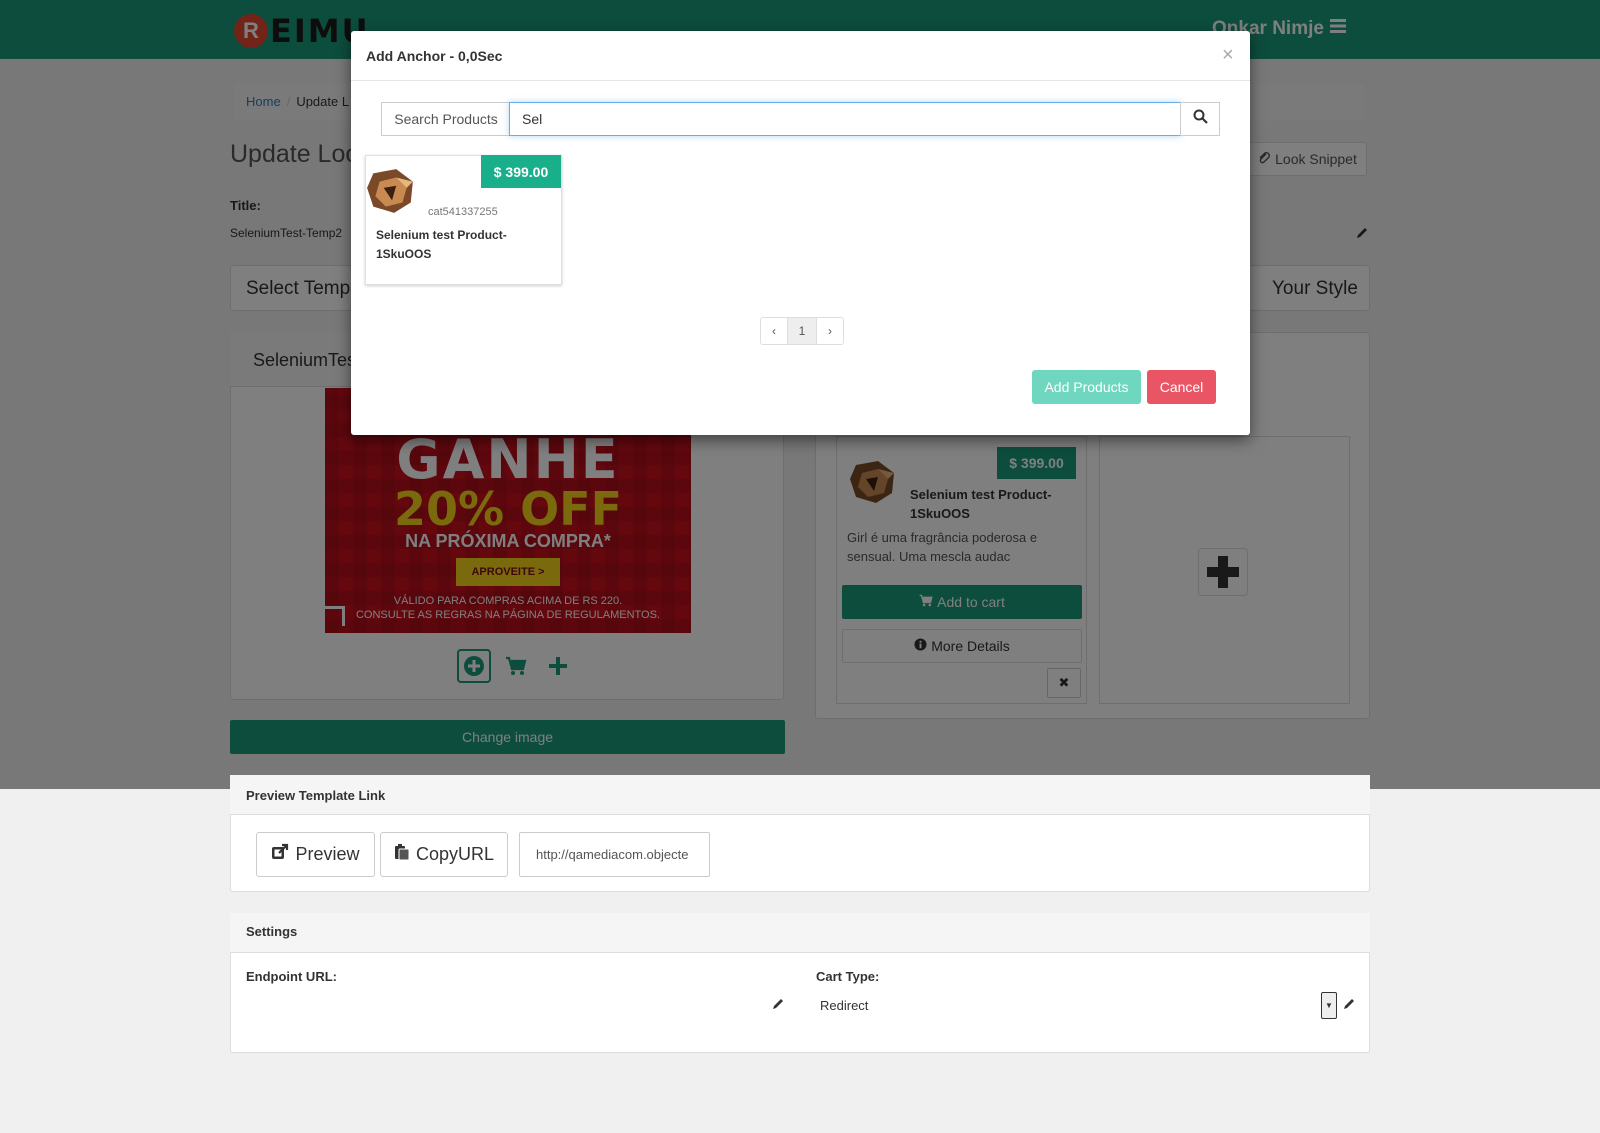 This screenshot has width=1600, height=1133. What do you see at coordinates (463, 212) in the screenshot?
I see `result-sku: cat541337255` at bounding box center [463, 212].